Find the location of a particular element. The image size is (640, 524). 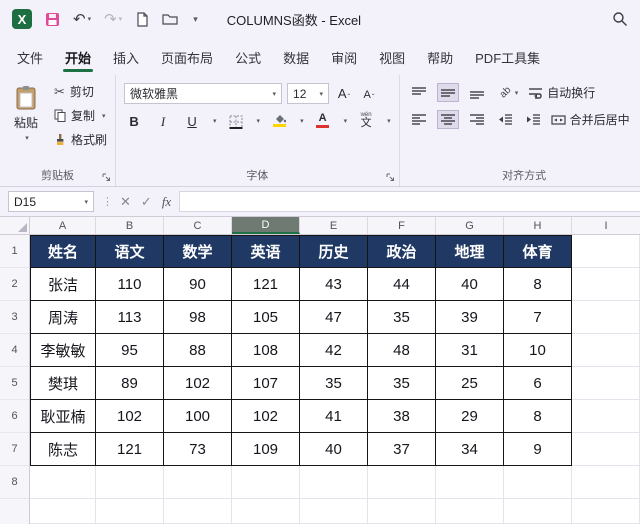

table-cell: 109 is located at coordinates (266, 449).